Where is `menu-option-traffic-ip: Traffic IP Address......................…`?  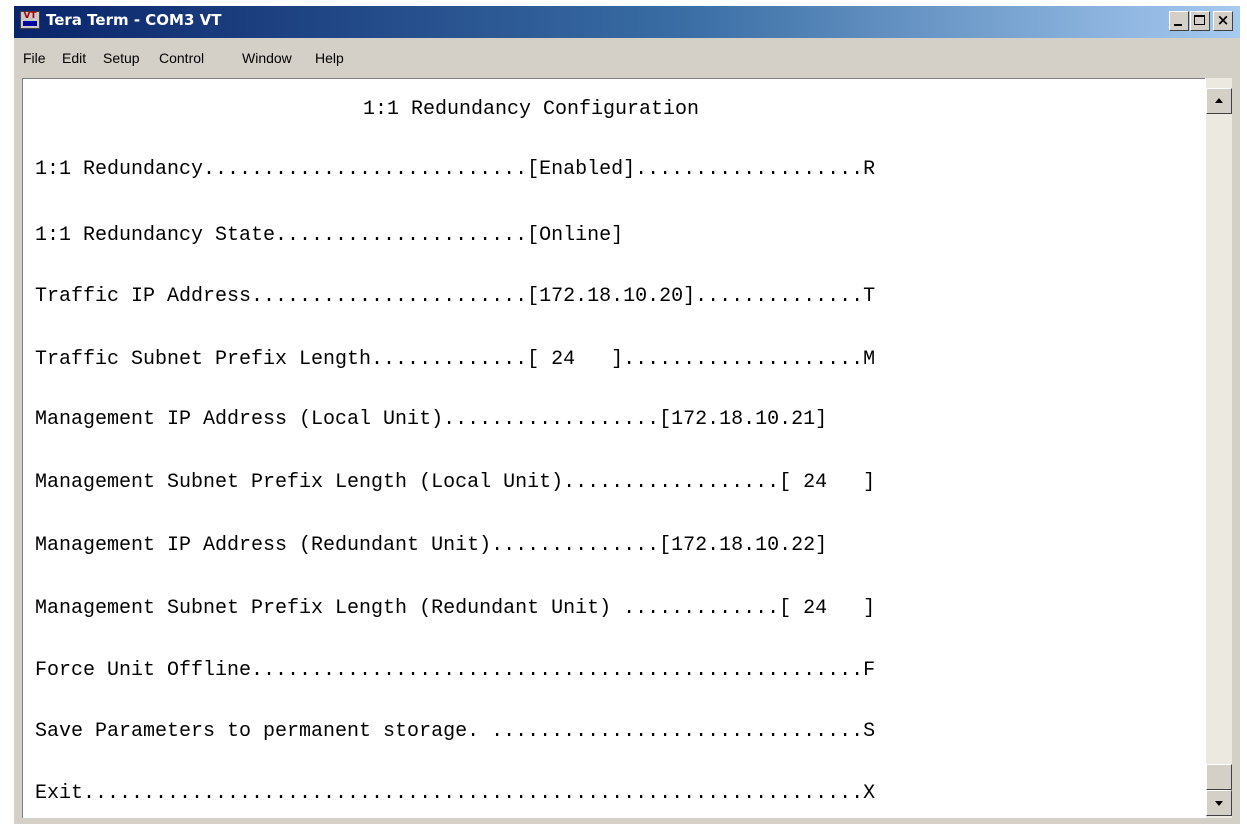 menu-option-traffic-ip: Traffic IP Address......................… is located at coordinates (455, 296).